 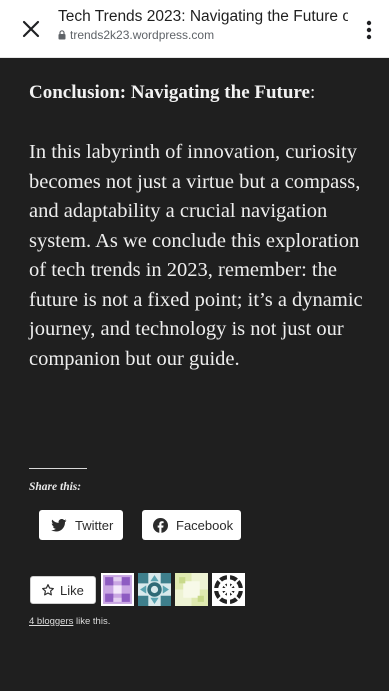 What do you see at coordinates (72, 590) in the screenshot?
I see `like-label: Like` at bounding box center [72, 590].